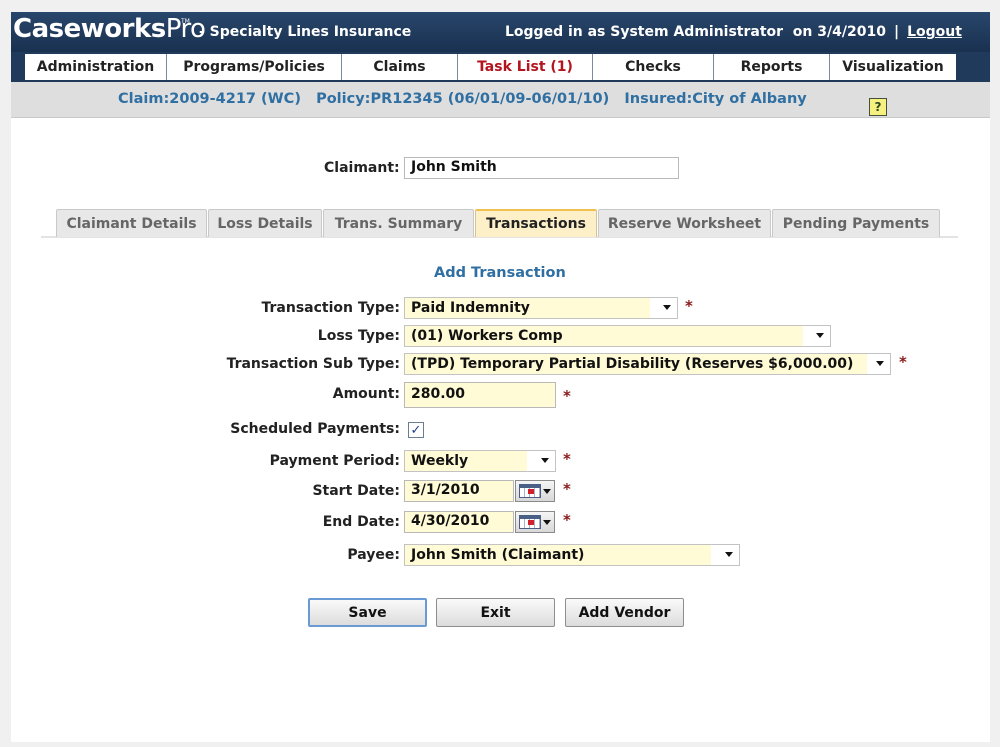 The height and width of the screenshot is (747, 1000). What do you see at coordinates (495, 612) in the screenshot?
I see `exit-button: Exit` at bounding box center [495, 612].